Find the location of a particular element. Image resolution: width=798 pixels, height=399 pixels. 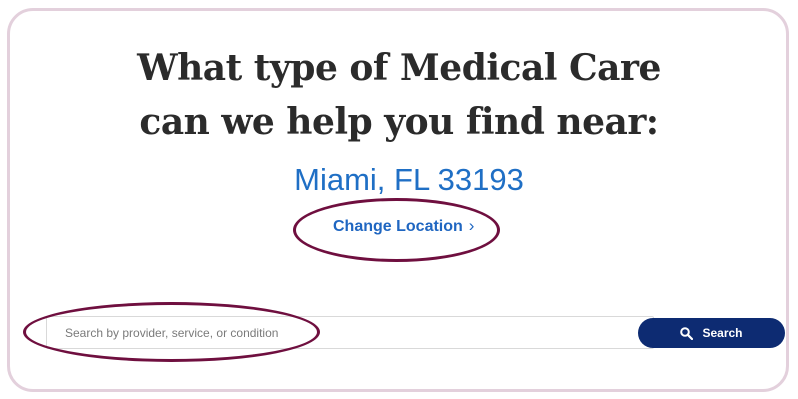

search-button-label: Search is located at coordinates (722, 333).